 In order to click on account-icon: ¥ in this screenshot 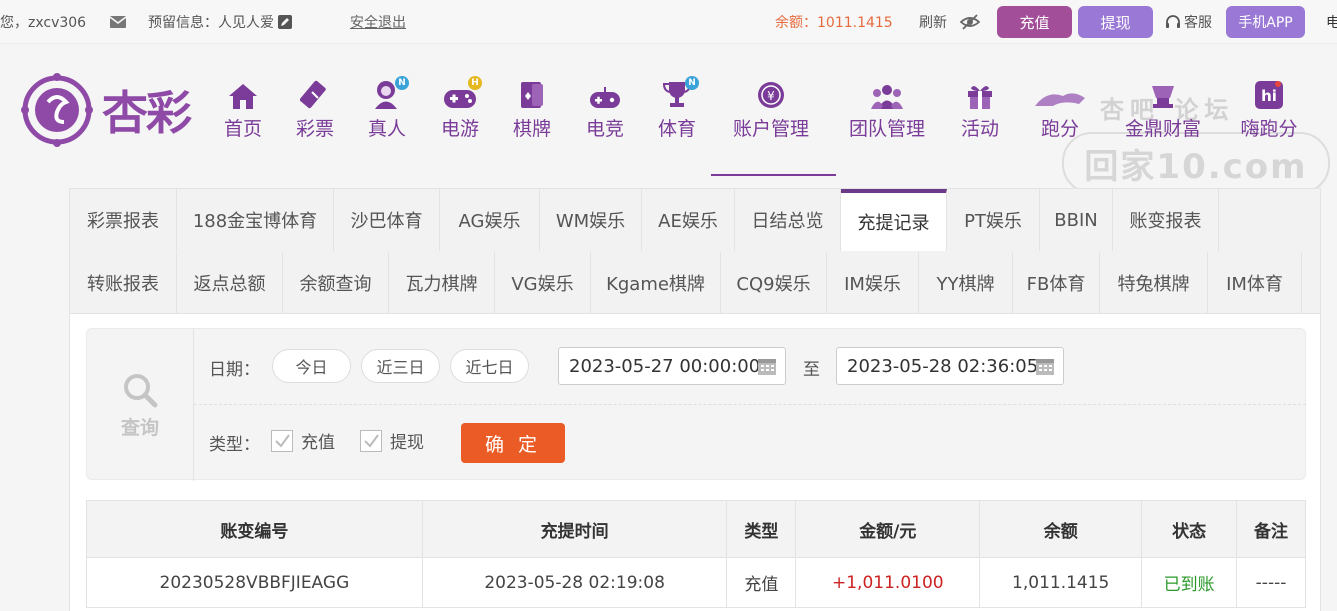, I will do `click(771, 94)`.